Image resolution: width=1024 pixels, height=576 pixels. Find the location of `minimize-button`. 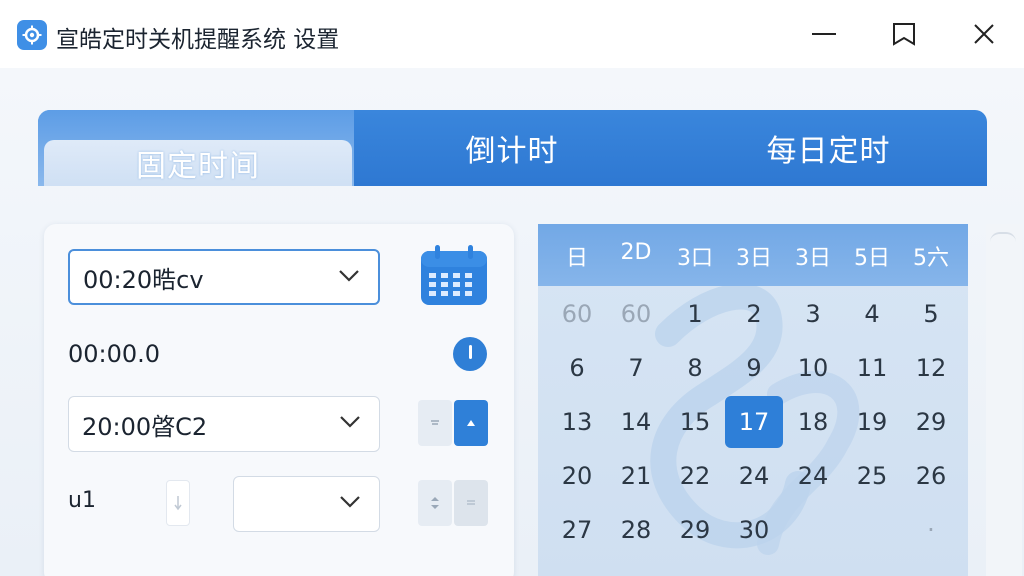

minimize-button is located at coordinates (824, 34).